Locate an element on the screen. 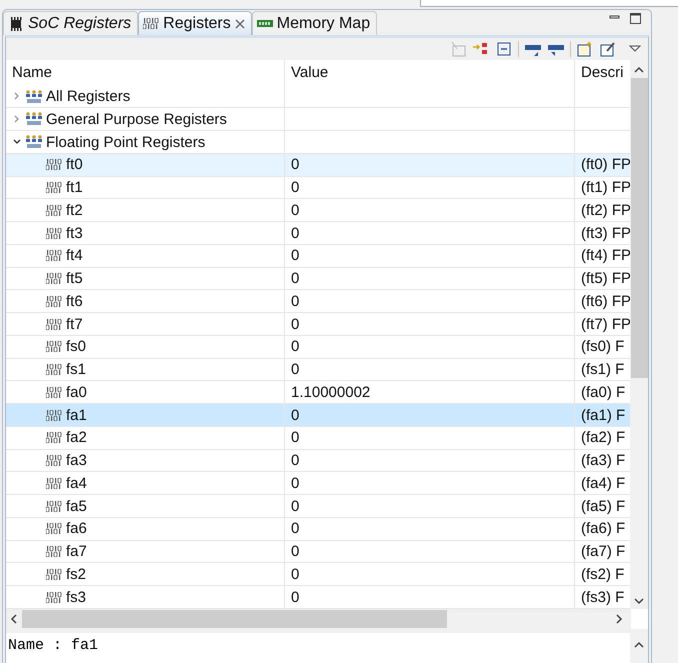 The width and height of the screenshot is (678, 663). table-row: fa4 0 (fa4) F is located at coordinates (318, 484).